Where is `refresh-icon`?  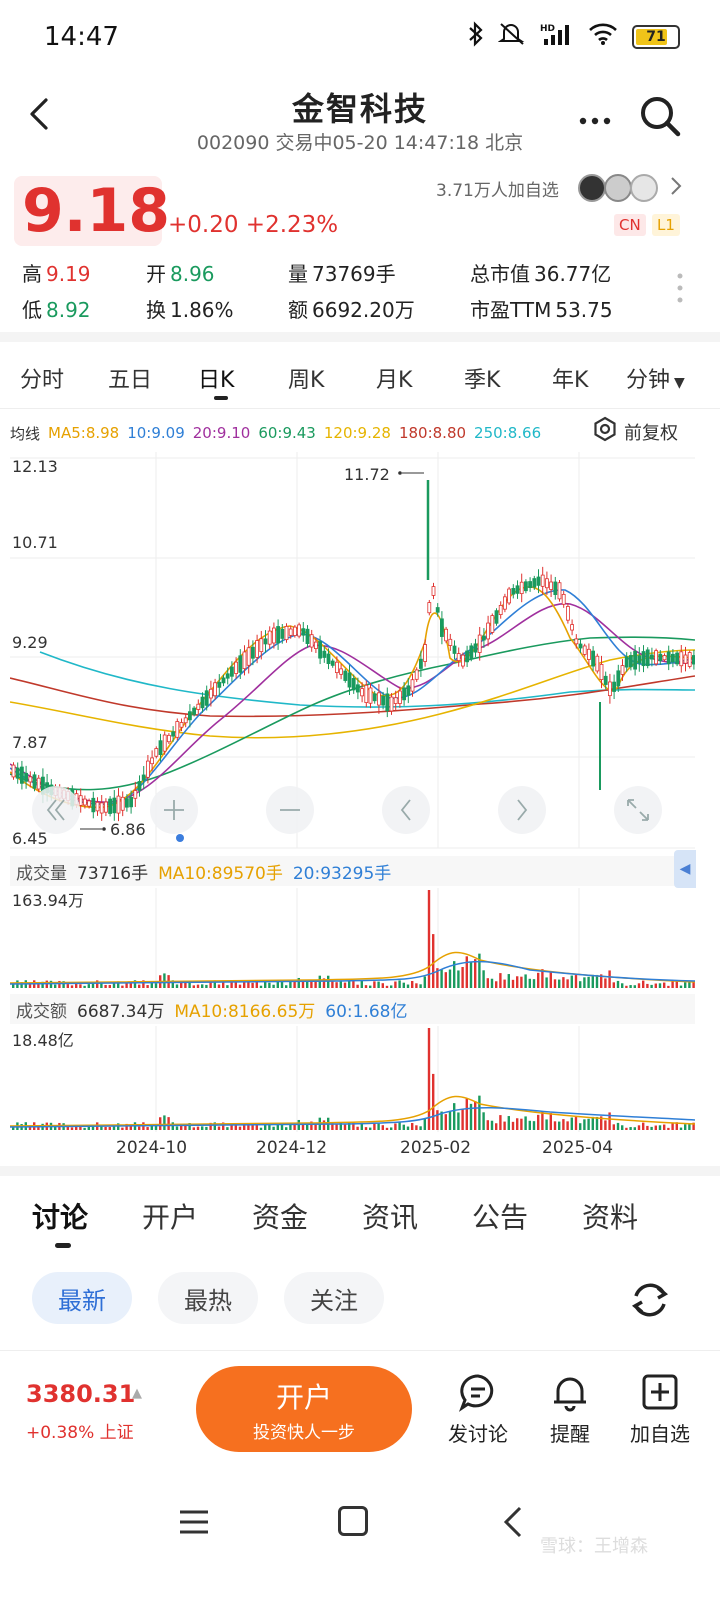 refresh-icon is located at coordinates (650, 1300).